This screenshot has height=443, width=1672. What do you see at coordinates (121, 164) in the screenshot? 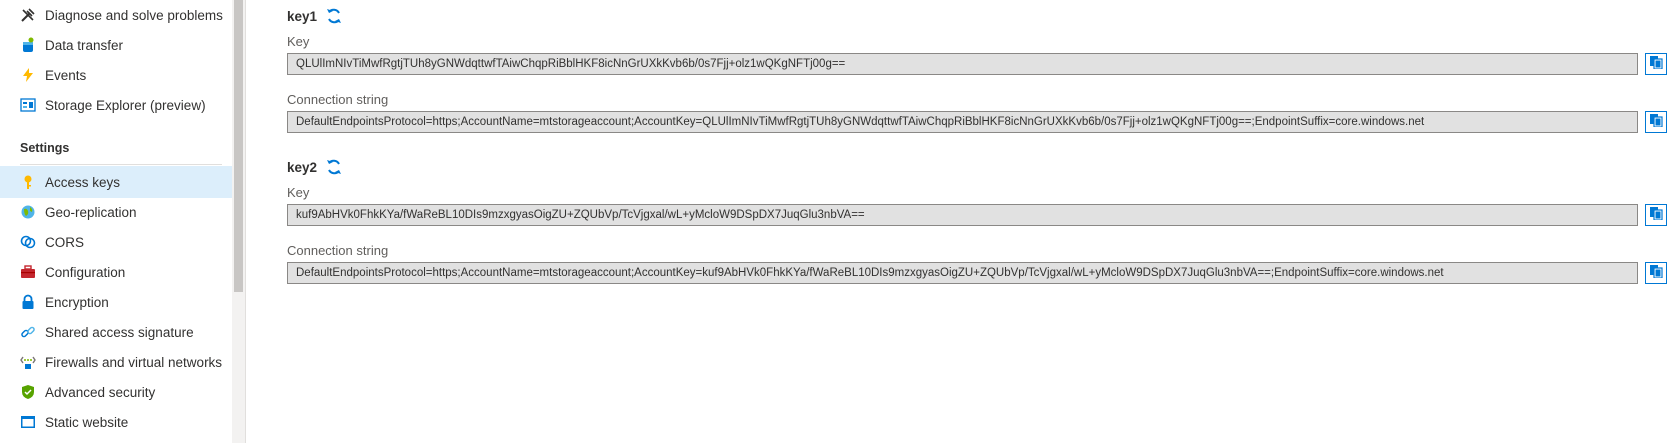
I see `divider` at bounding box center [121, 164].